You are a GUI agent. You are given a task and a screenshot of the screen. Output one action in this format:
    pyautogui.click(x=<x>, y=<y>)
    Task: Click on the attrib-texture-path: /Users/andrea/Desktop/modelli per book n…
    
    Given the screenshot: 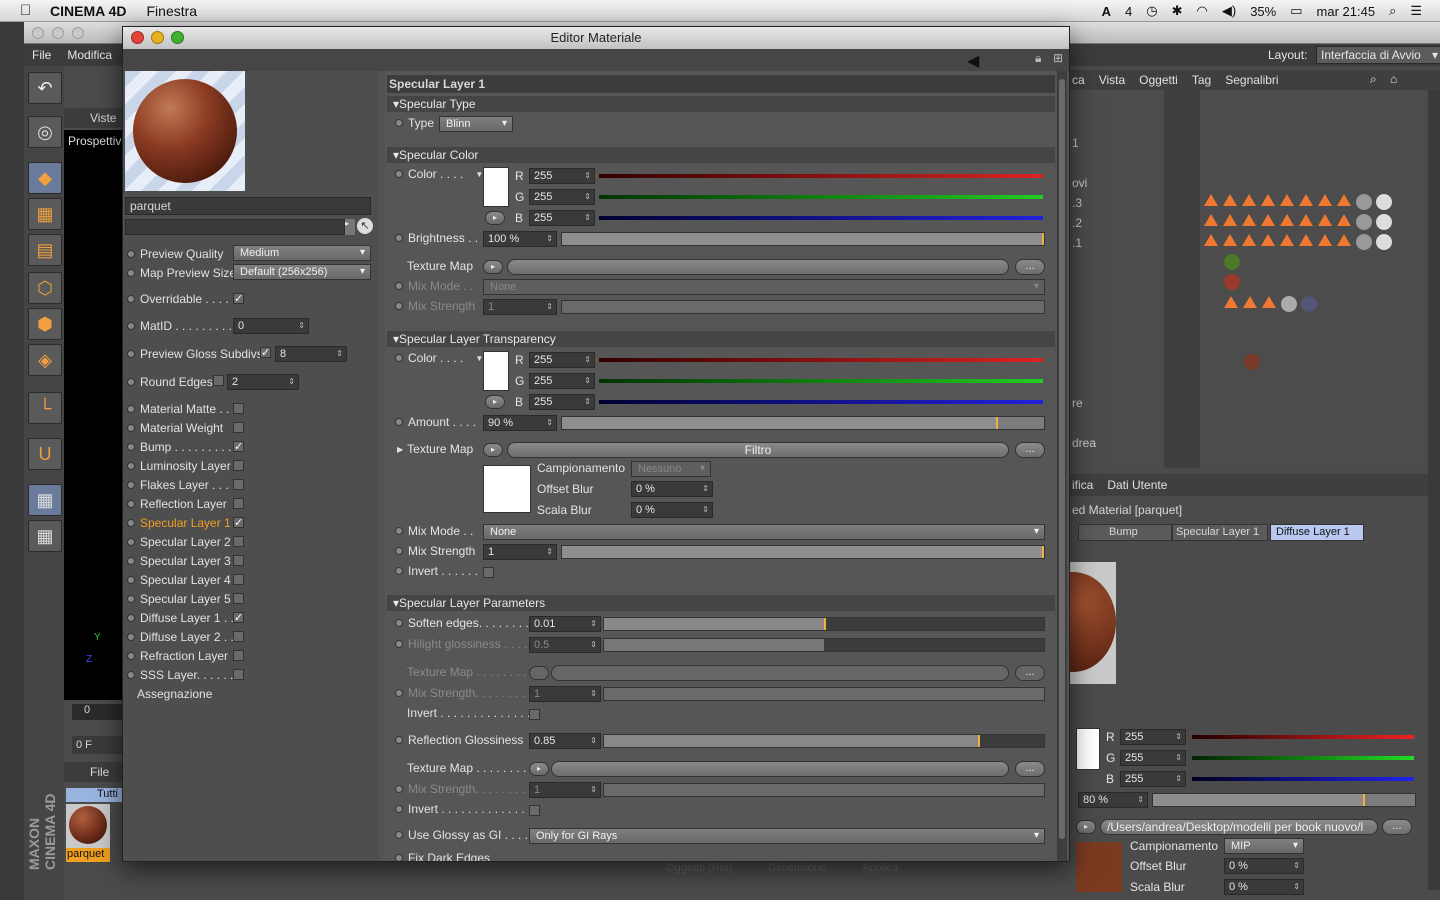 What is the action you would take?
    pyautogui.click(x=1239, y=827)
    